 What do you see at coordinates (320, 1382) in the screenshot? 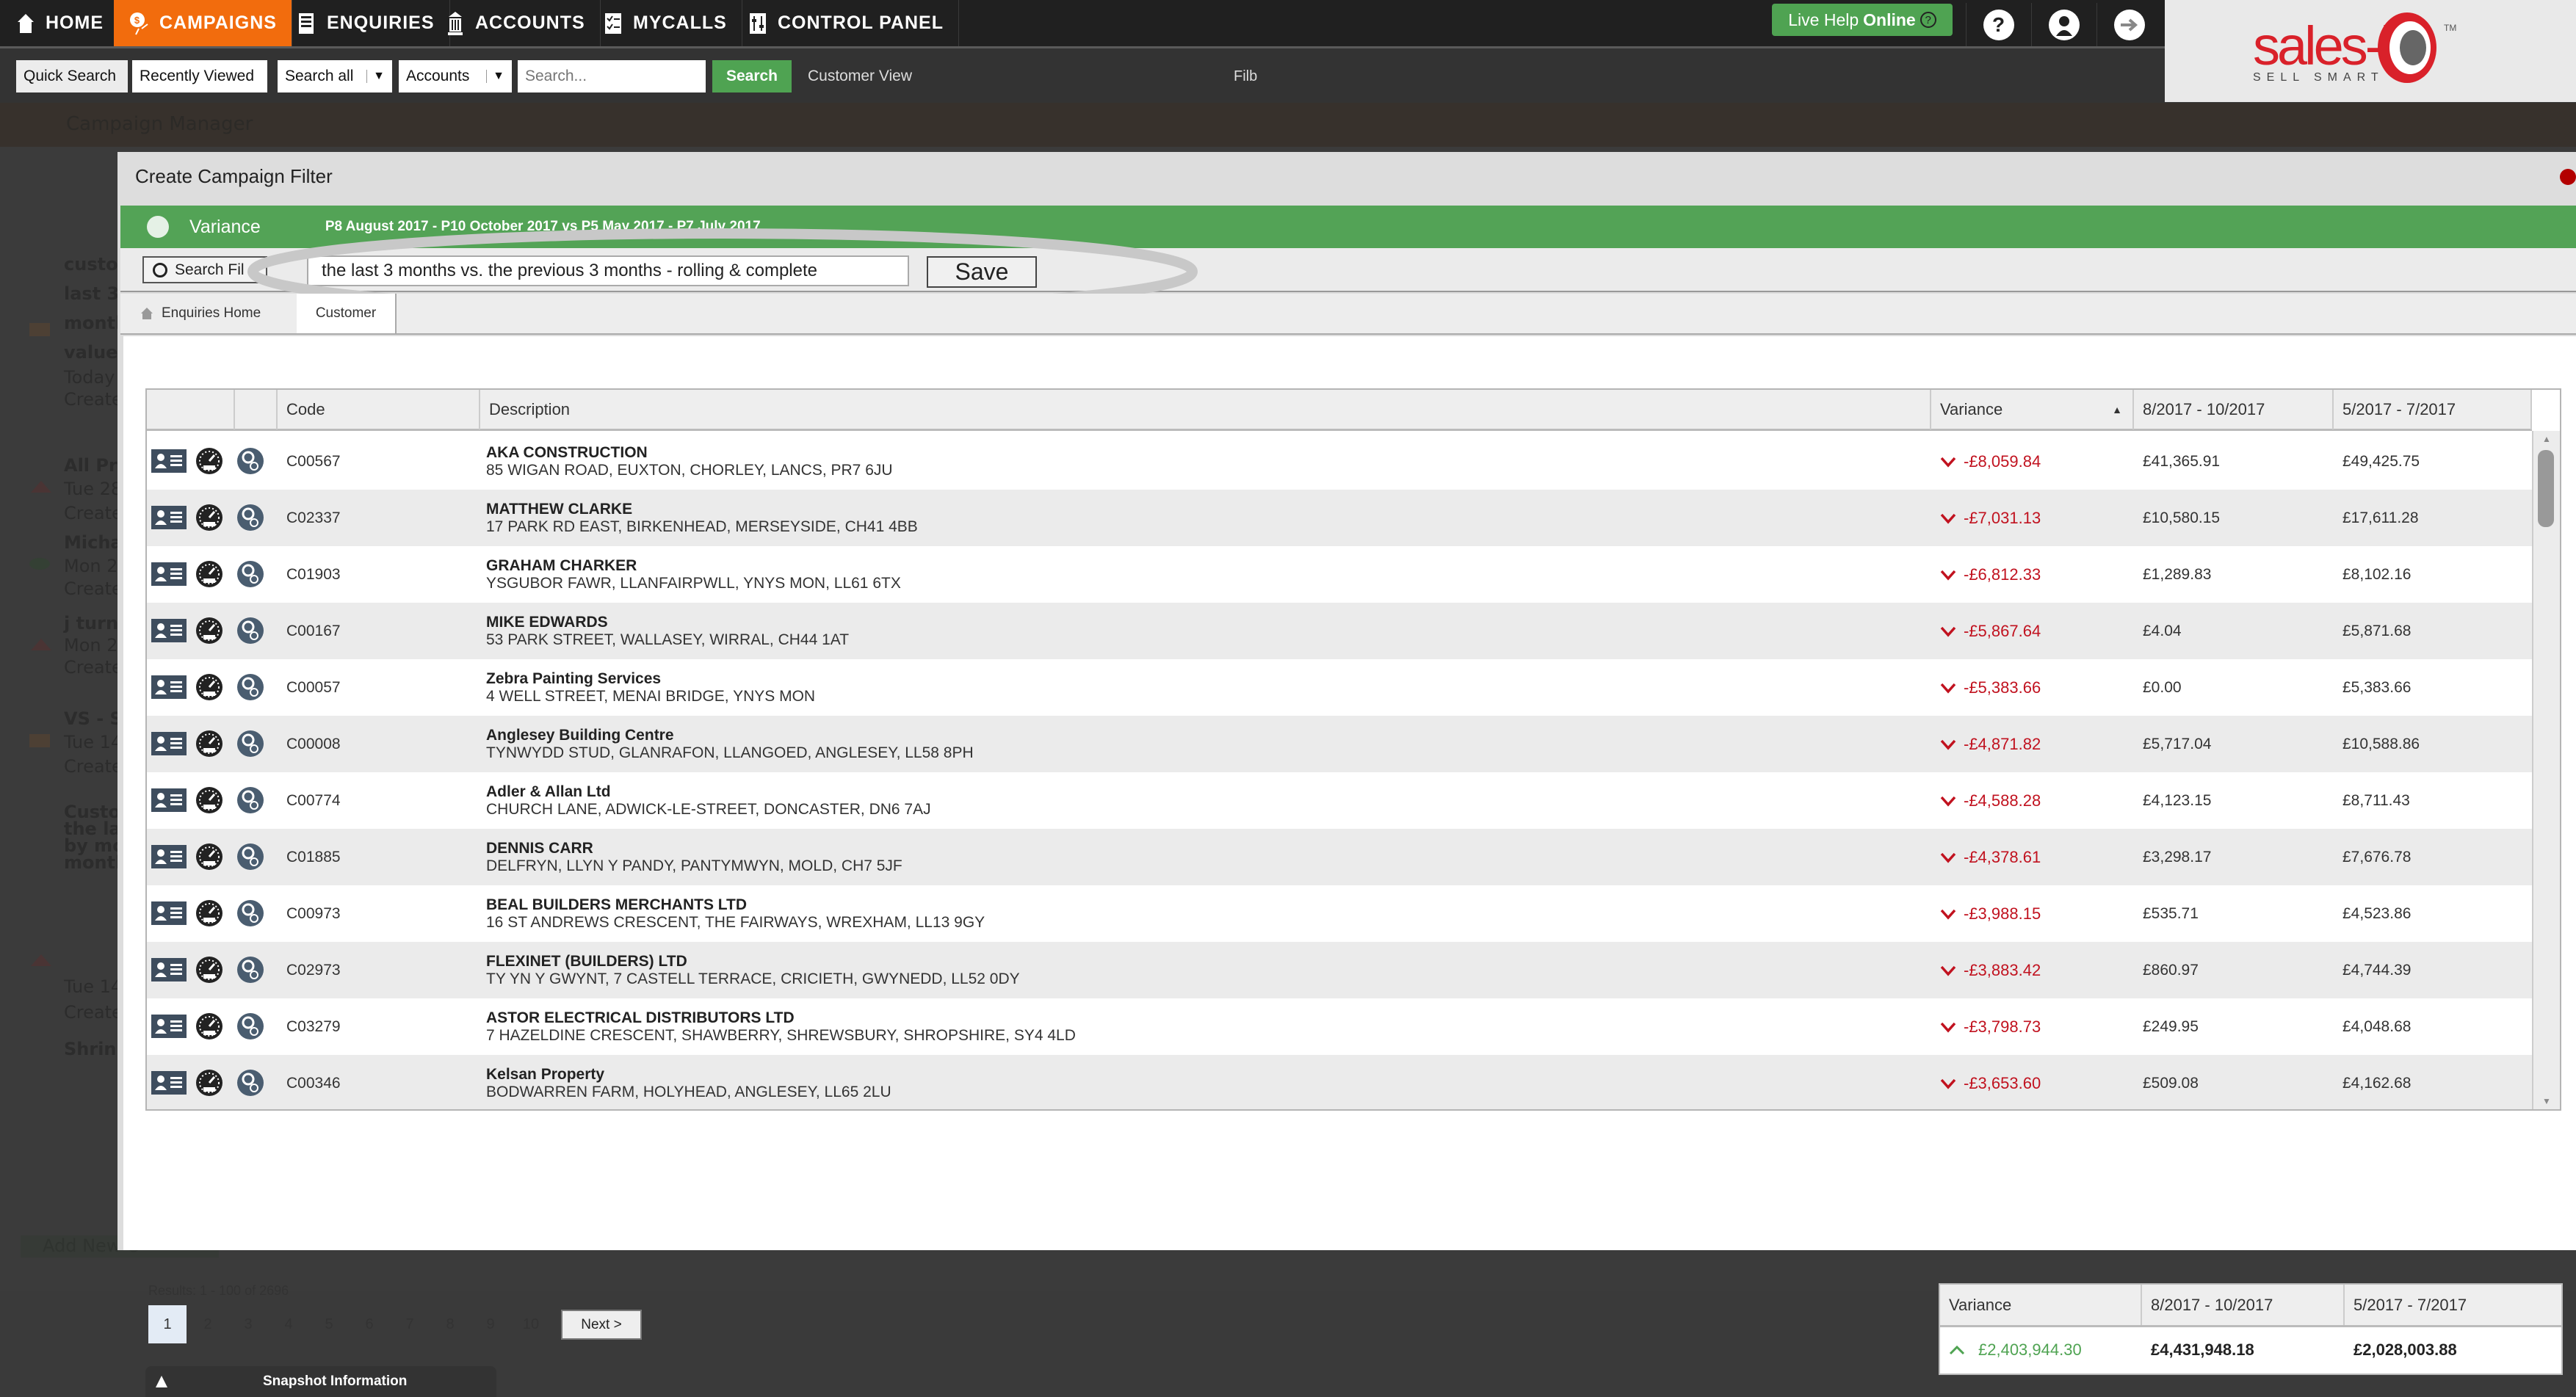
I see `snapshot-information-toggle: Snapshot Information` at bounding box center [320, 1382].